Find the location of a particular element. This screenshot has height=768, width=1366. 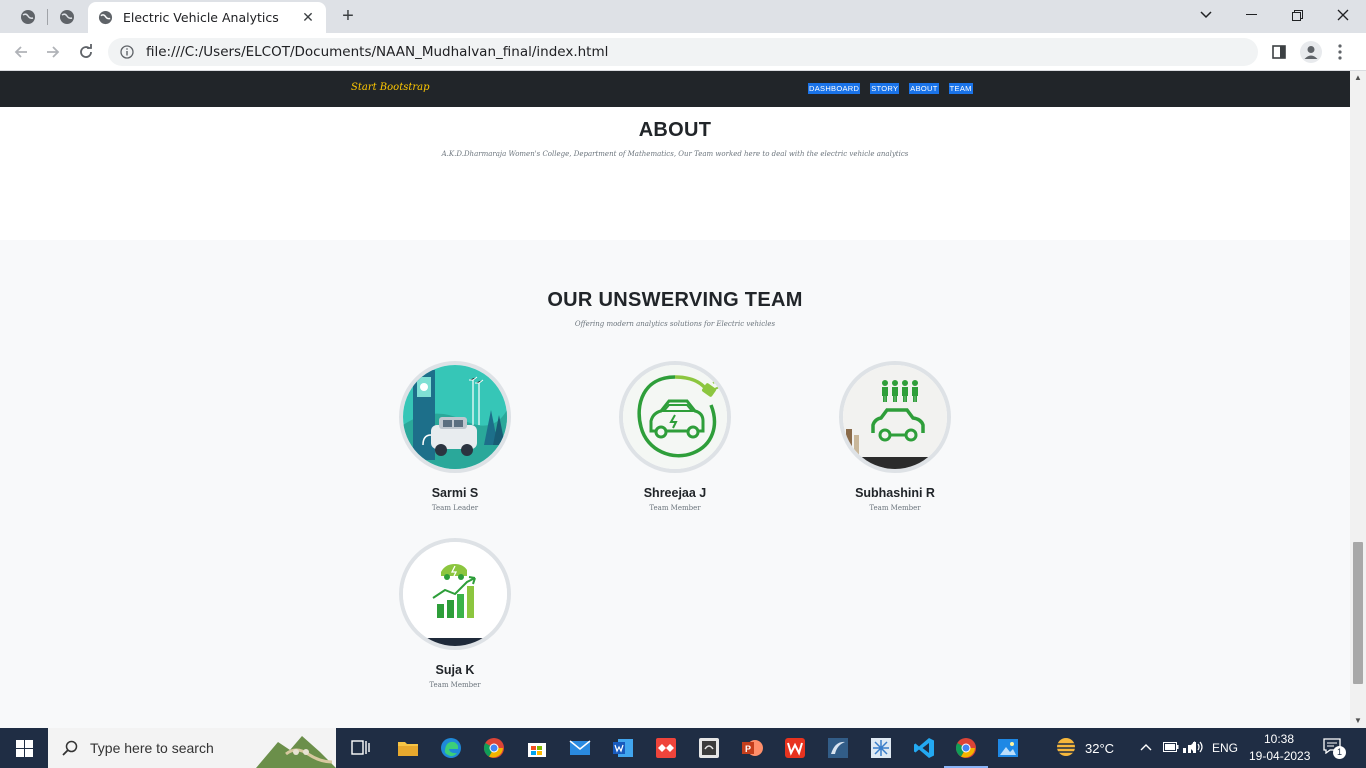

notification-count-badge: 1 is located at coordinates (1339, 752).